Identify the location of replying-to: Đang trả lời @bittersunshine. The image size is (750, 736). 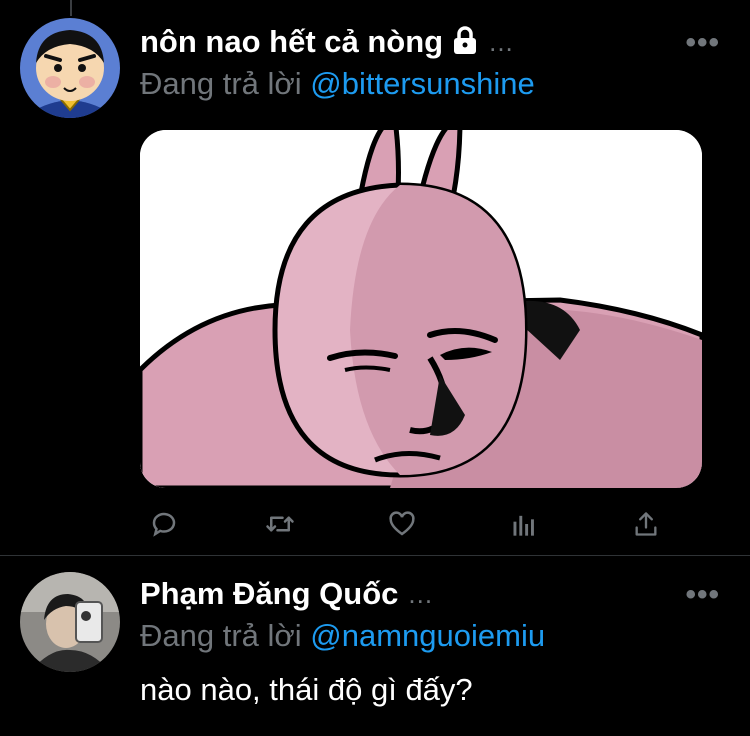
(337, 84).